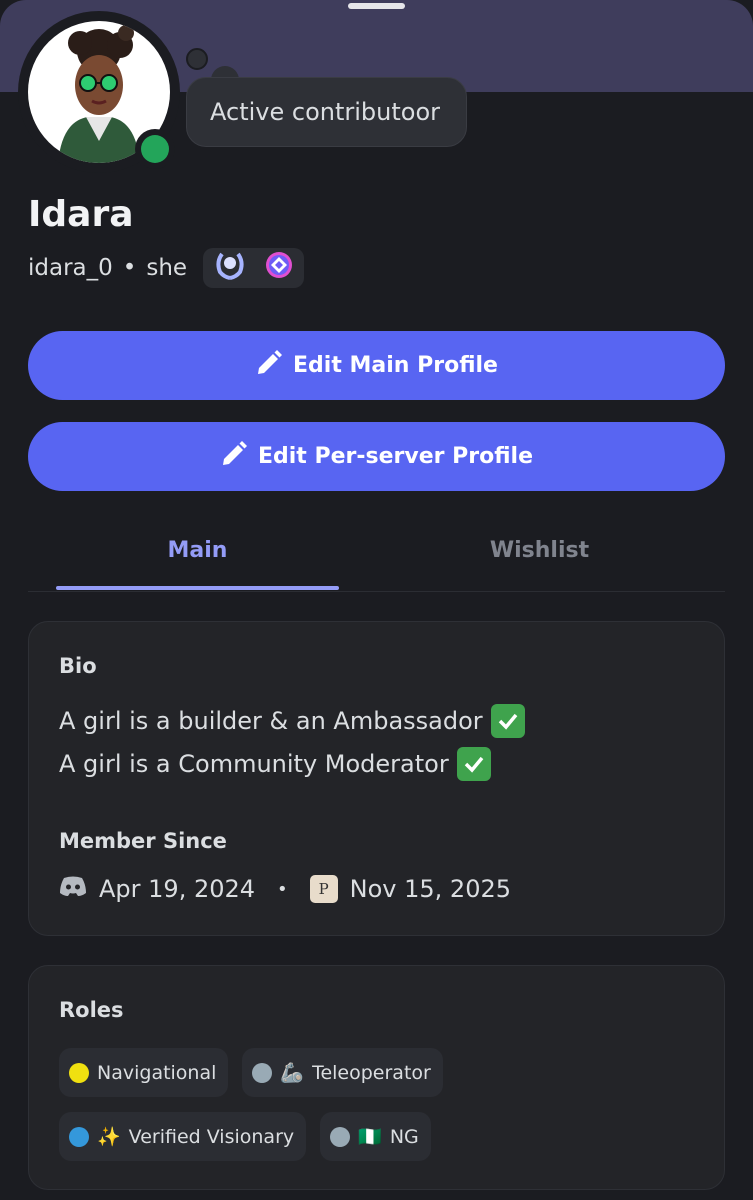 Image resolution: width=753 pixels, height=1200 pixels. What do you see at coordinates (197, 588) in the screenshot?
I see `active-tab-indicator` at bounding box center [197, 588].